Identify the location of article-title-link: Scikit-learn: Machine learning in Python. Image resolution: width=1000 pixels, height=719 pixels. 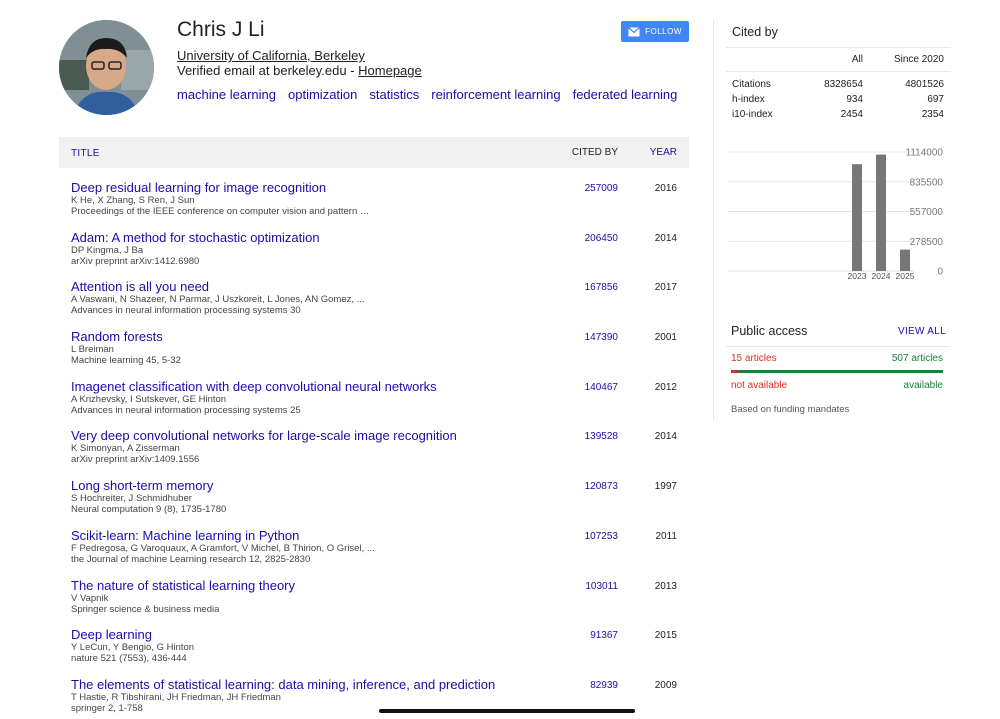
(185, 535).